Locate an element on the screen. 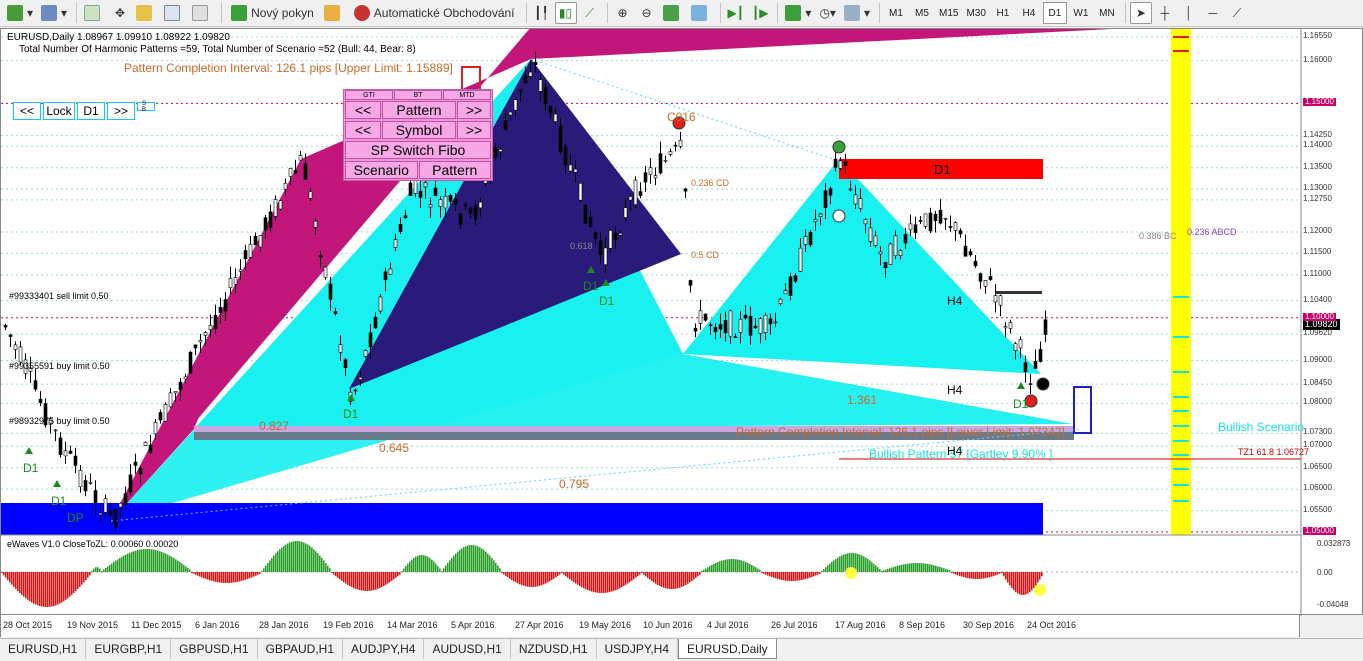 The width and height of the screenshot is (1363, 661). timeframe-h1: H1 is located at coordinates (1003, 13).